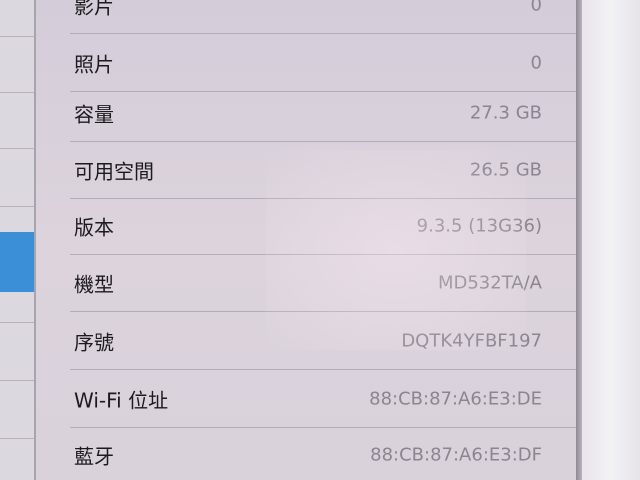  I want to click on list-row-wifi-address: Wi-Fi 位址 88:CB:87:A6:E3:DE, so click(306, 399).